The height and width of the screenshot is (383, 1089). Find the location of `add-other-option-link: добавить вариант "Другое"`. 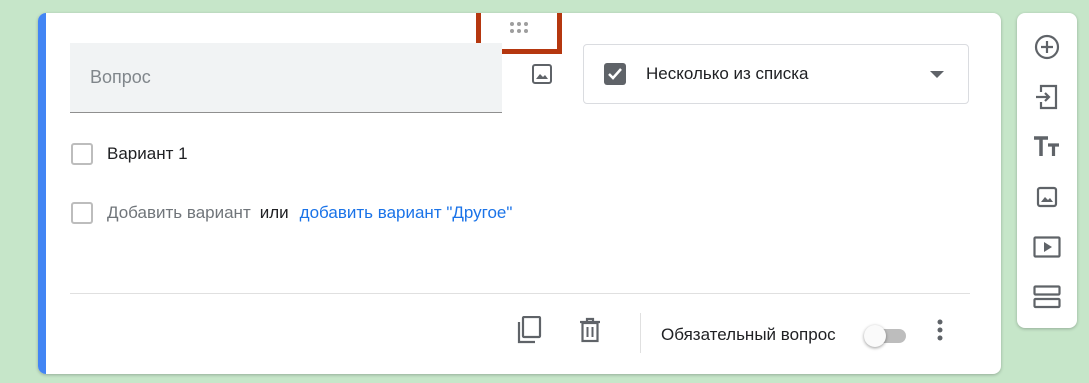

add-other-option-link: добавить вариант "Другое" is located at coordinates (406, 213).